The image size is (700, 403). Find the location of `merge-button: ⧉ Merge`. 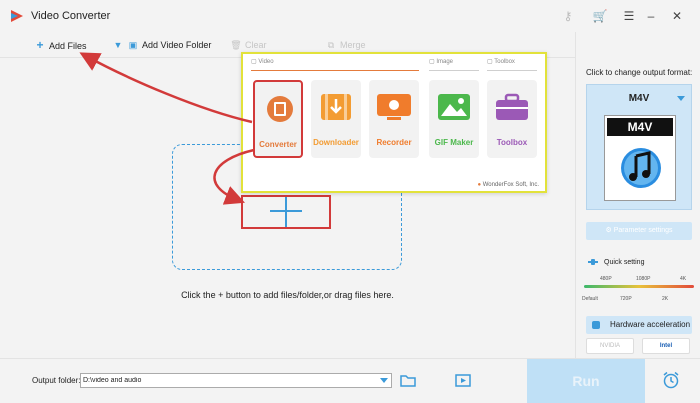

merge-button: ⧉ Merge is located at coordinates (345, 45).